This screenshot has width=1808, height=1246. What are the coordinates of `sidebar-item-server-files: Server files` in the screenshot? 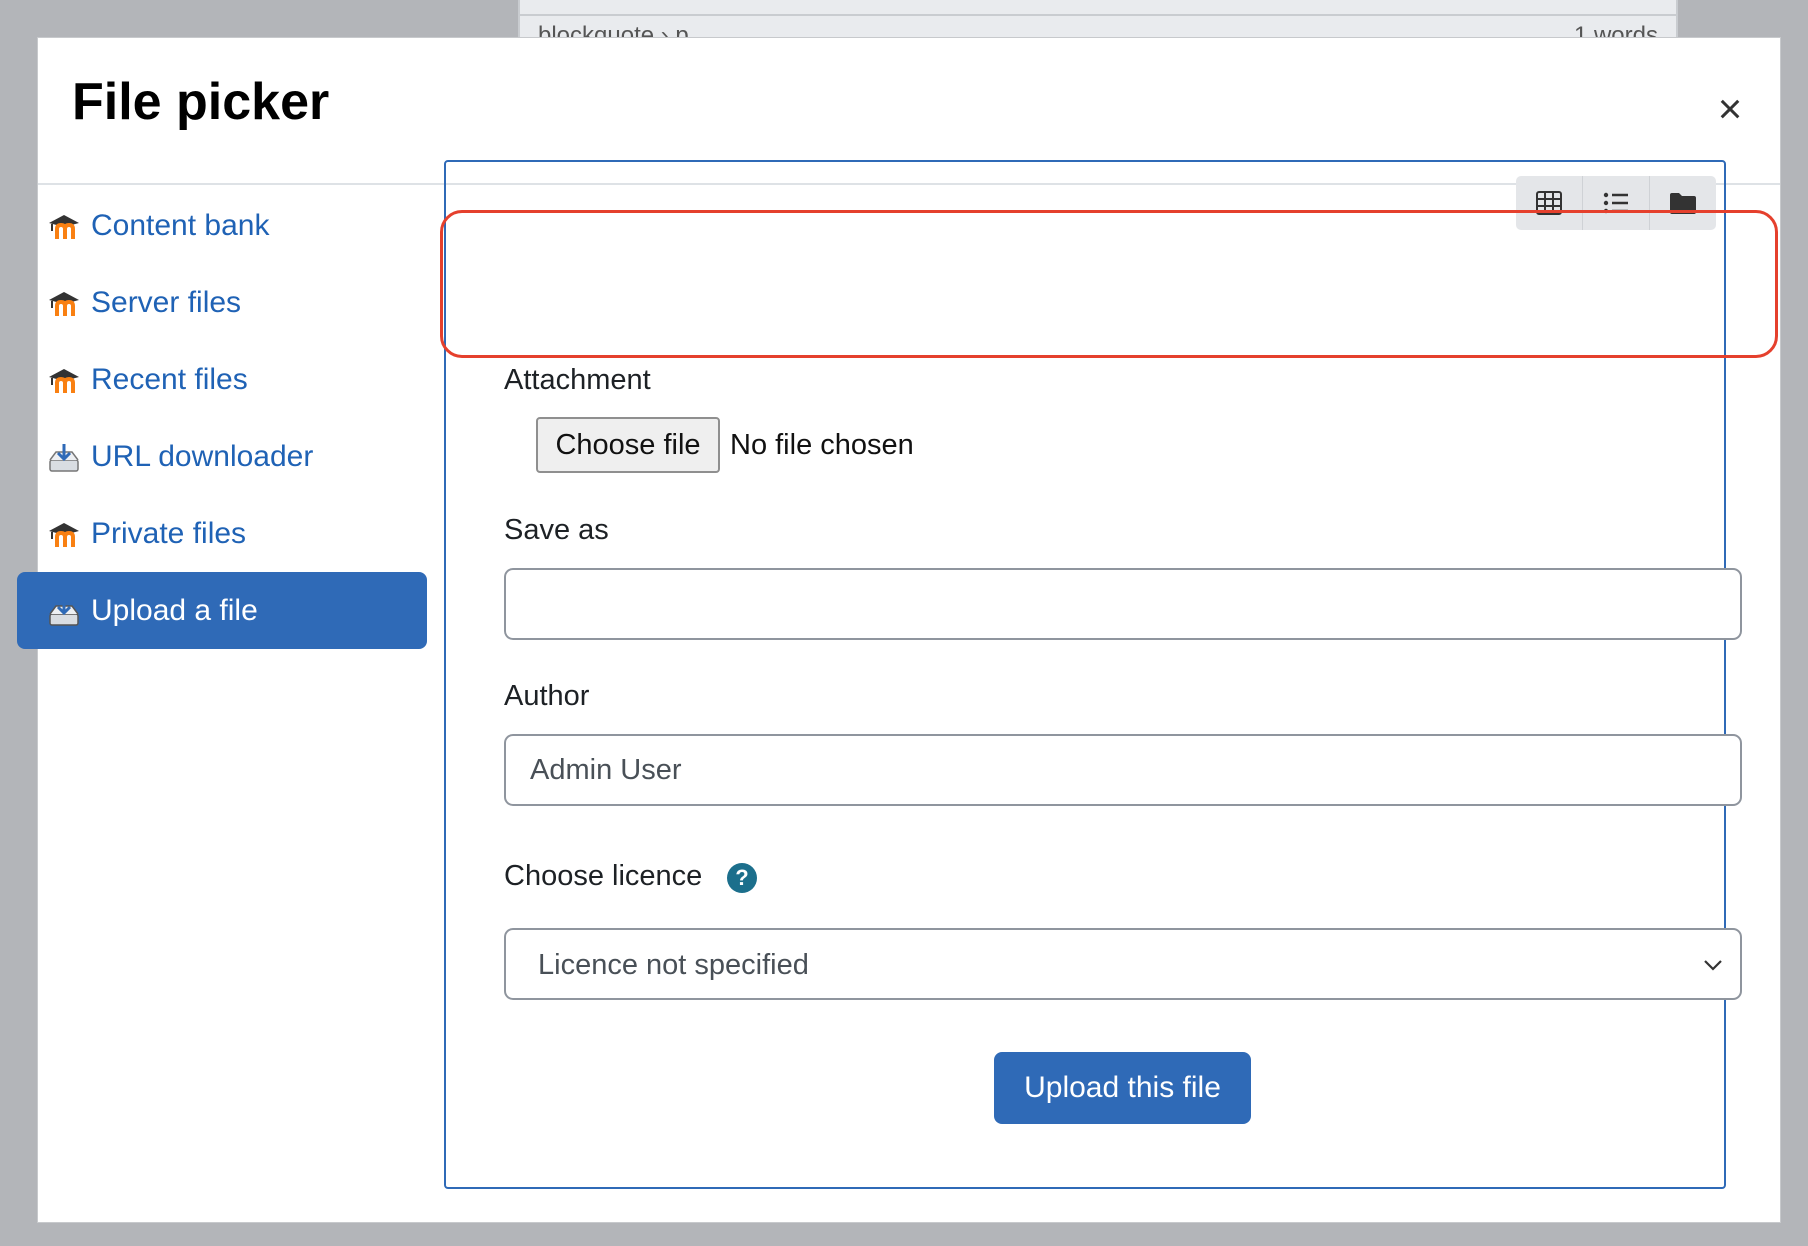 It's located at (222, 302).